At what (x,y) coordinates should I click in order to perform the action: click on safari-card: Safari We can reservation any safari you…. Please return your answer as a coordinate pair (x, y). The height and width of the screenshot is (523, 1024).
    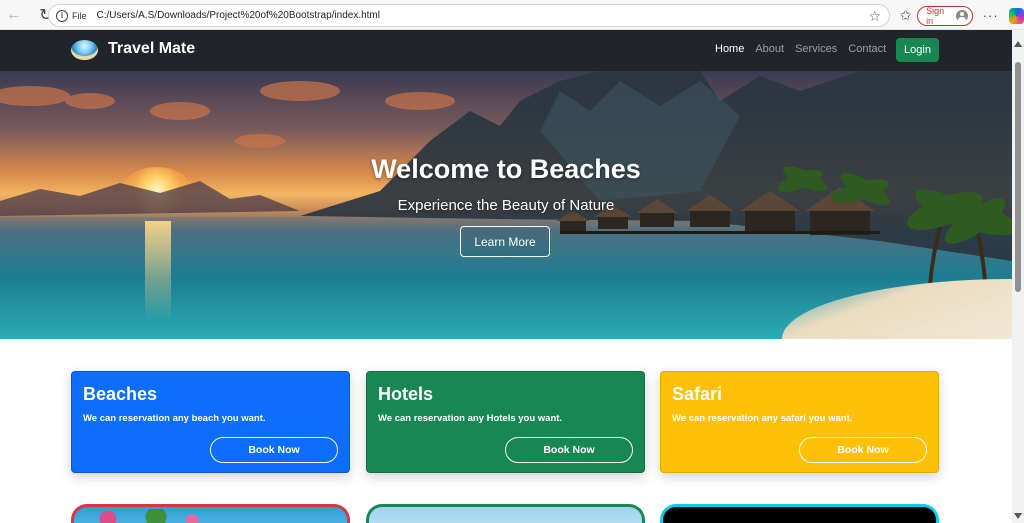
    Looking at the image, I should click on (799, 422).